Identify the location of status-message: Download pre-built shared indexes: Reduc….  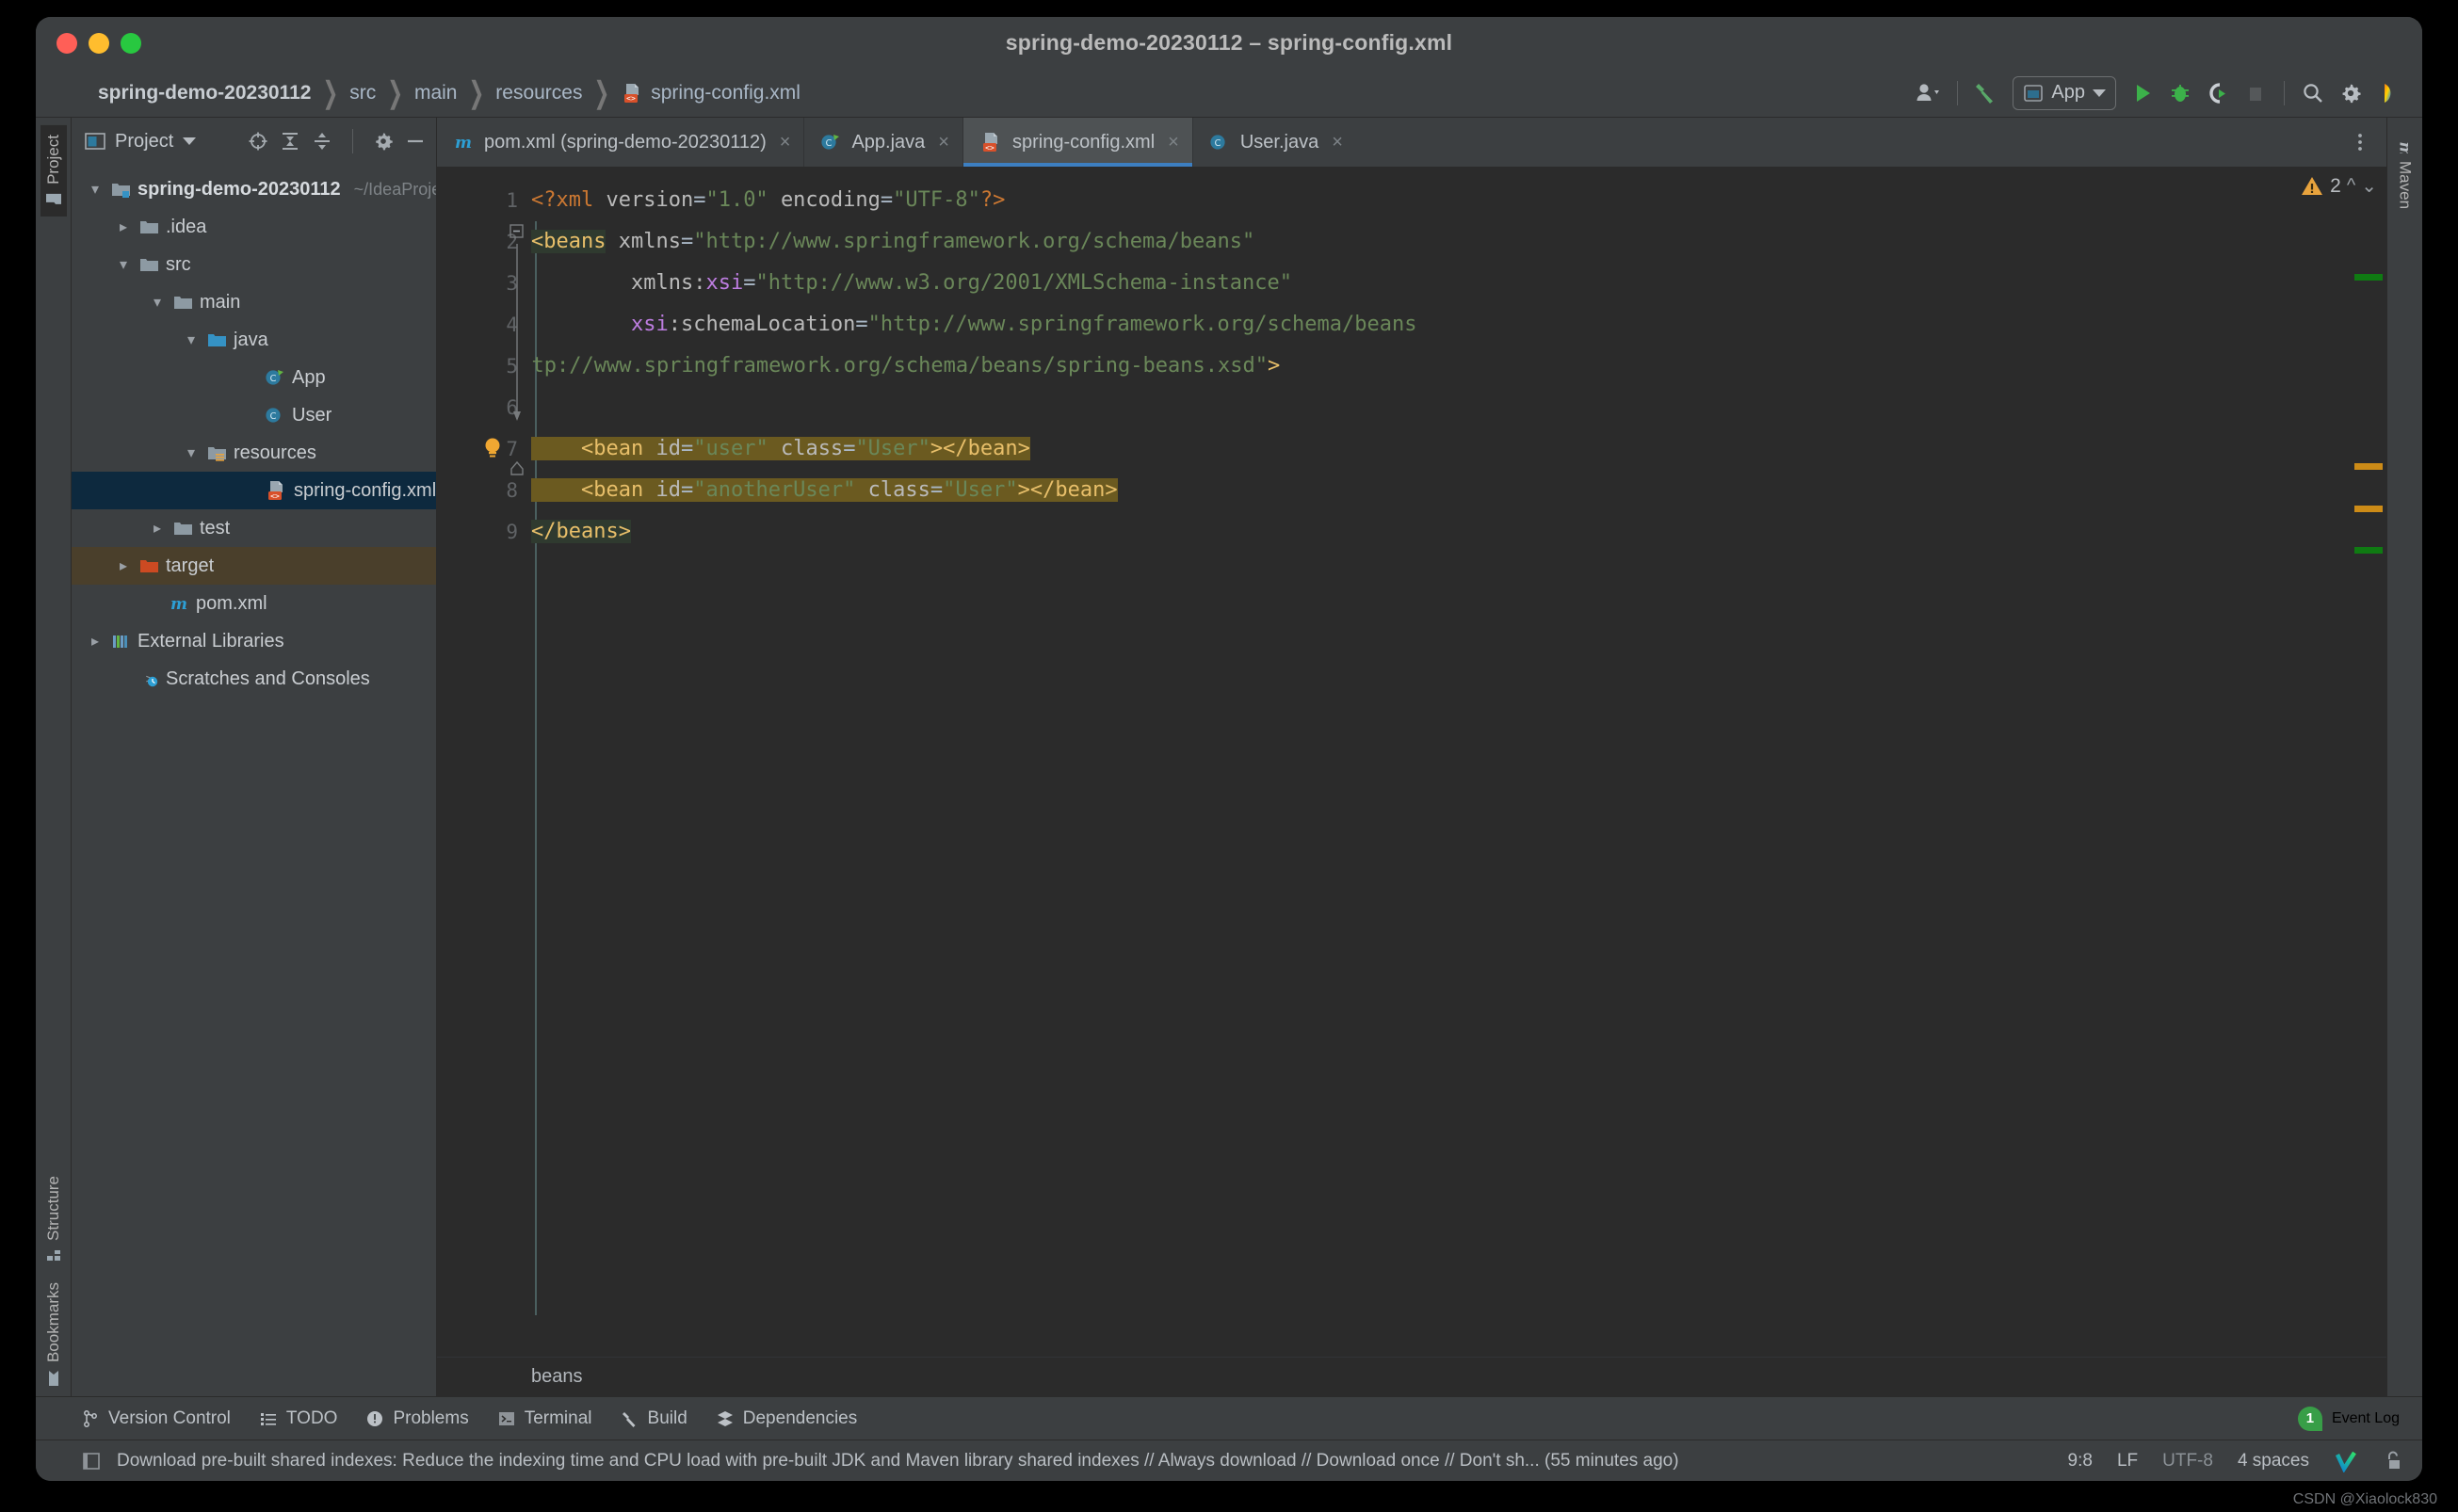
(898, 1461).